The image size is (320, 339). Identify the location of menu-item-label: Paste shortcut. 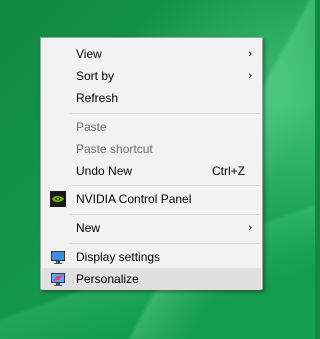
(114, 149).